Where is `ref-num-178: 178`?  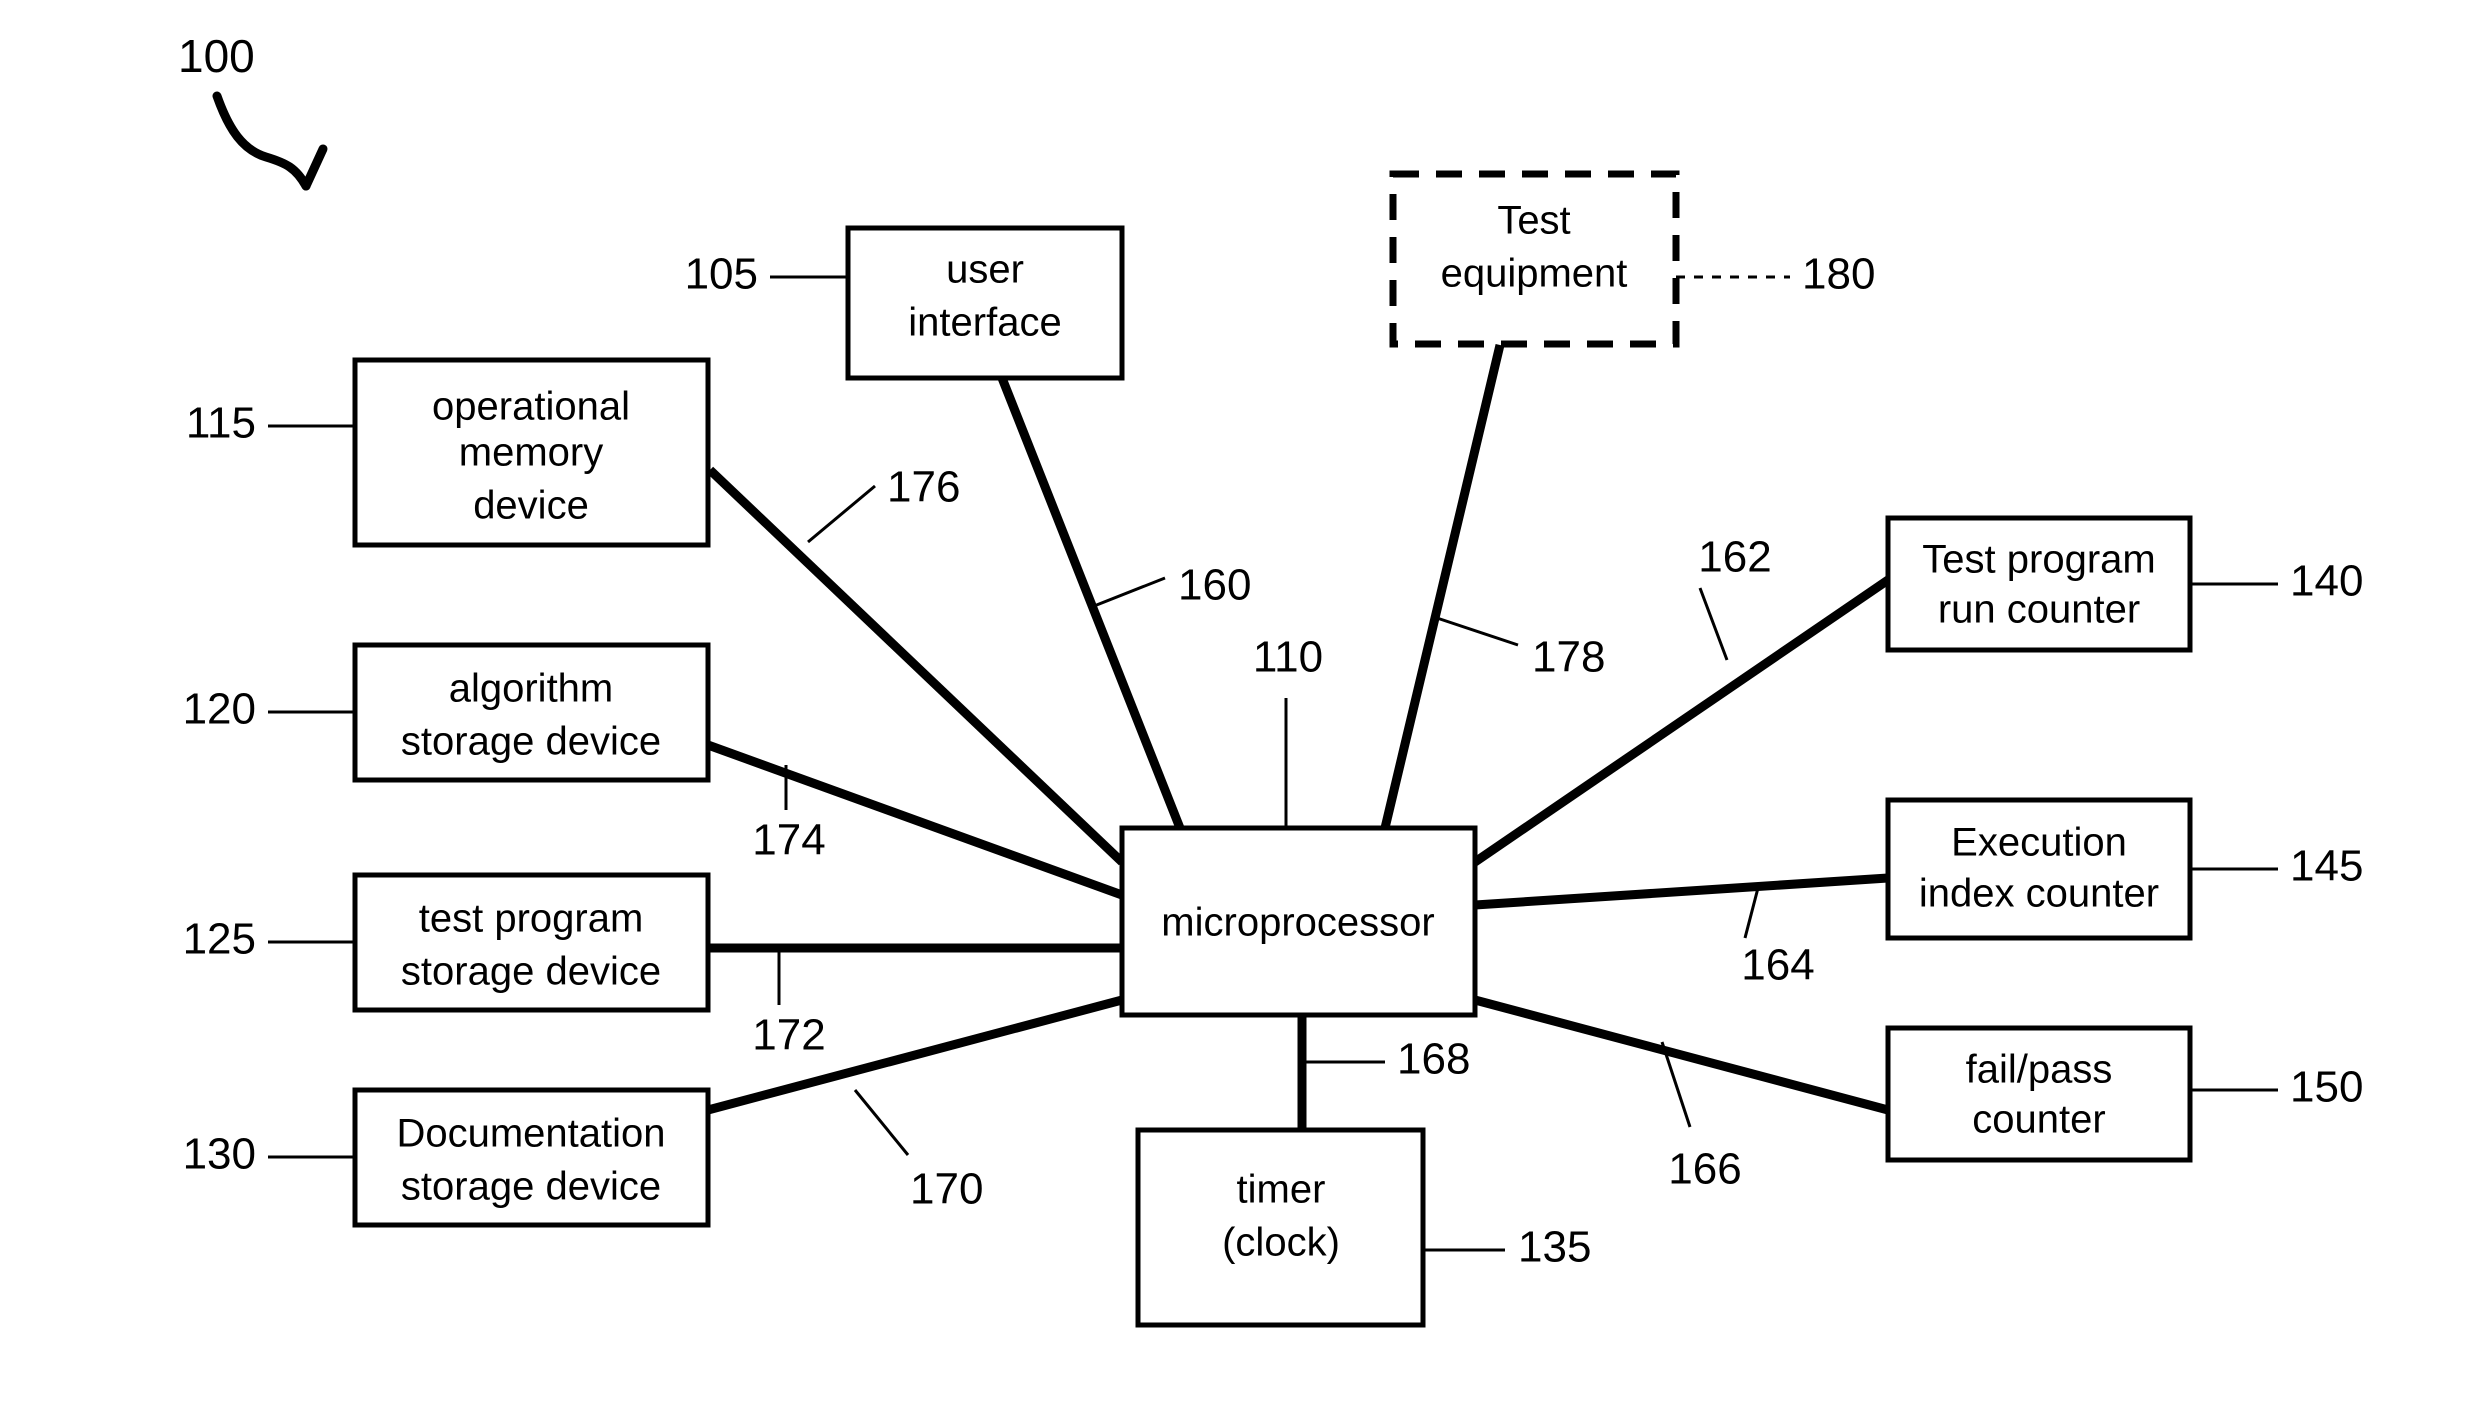 ref-num-178: 178 is located at coordinates (1568, 657).